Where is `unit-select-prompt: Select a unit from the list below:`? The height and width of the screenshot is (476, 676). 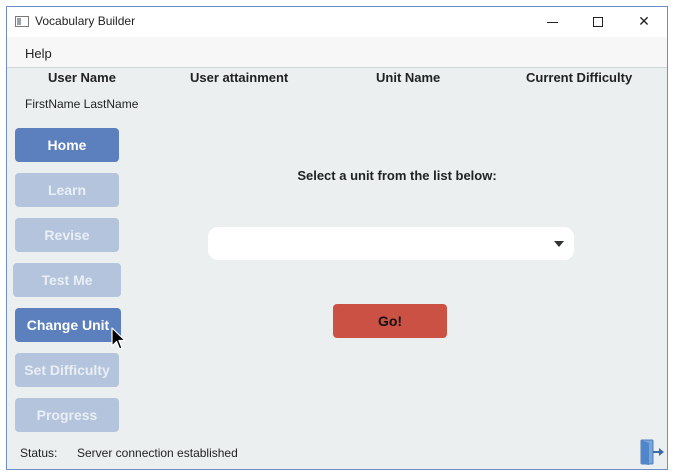 unit-select-prompt: Select a unit from the list below: is located at coordinates (397, 175).